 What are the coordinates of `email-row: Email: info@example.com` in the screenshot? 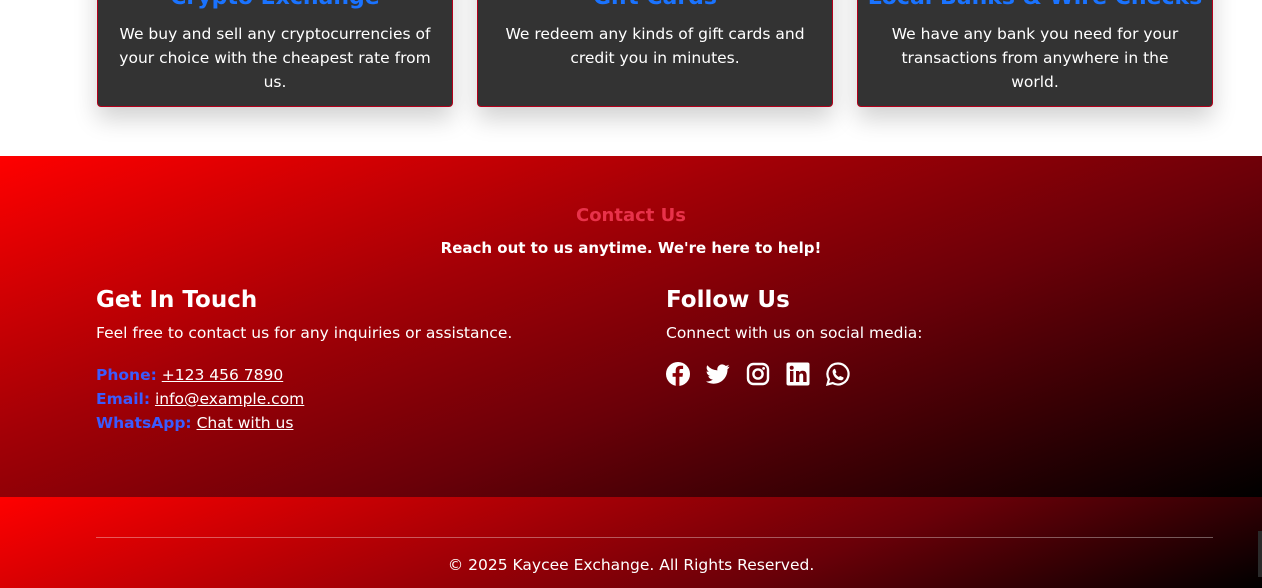 It's located at (366, 399).